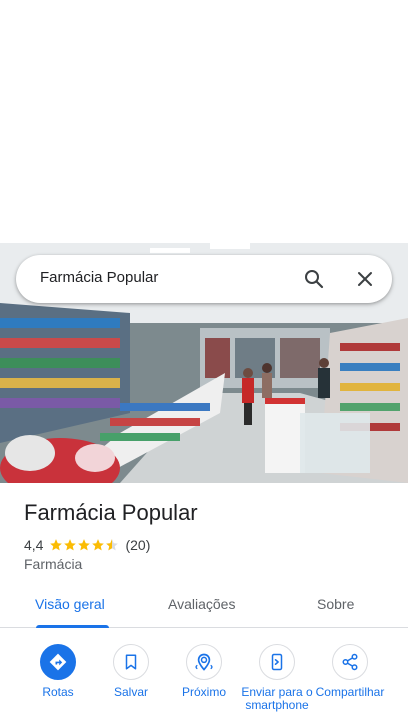 The height and width of the screenshot is (726, 408). Describe the element at coordinates (204, 279) in the screenshot. I see `search-bar: Farmácia Popular` at that location.